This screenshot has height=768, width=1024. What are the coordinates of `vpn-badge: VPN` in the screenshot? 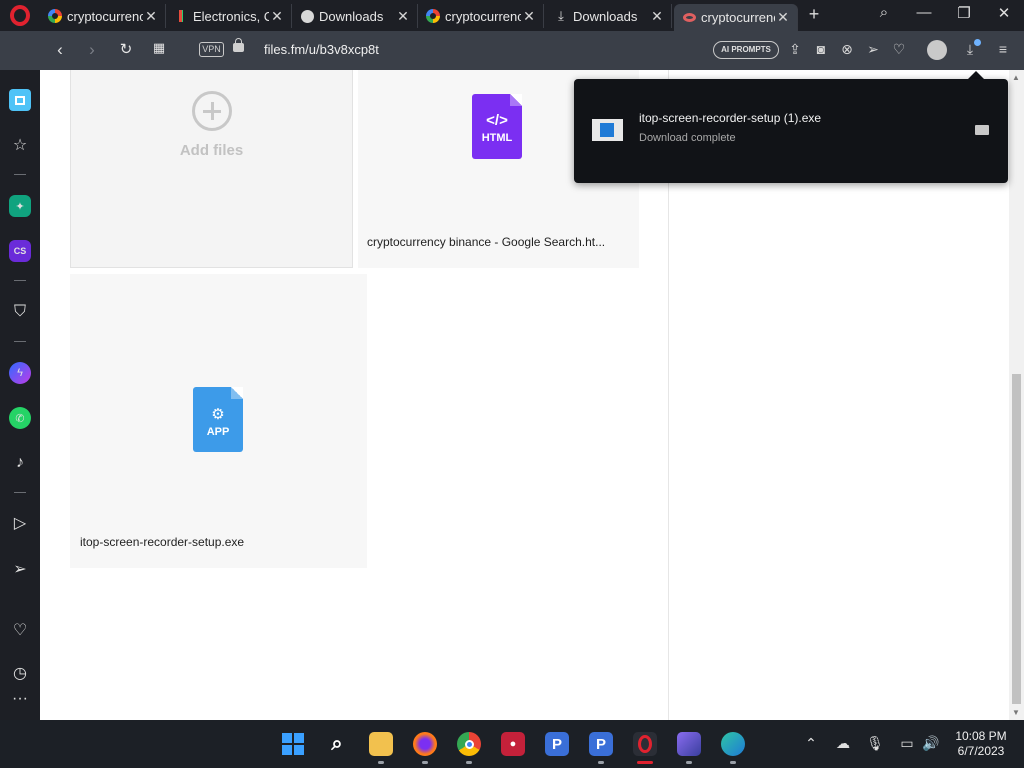 It's located at (211, 49).